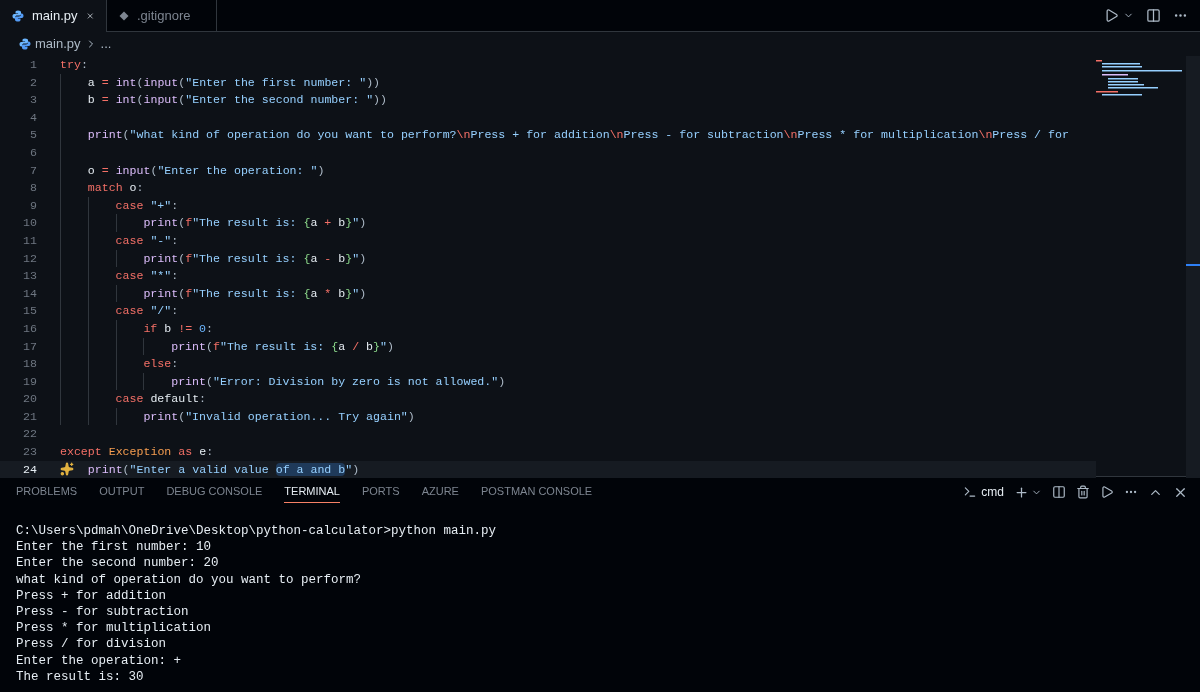  I want to click on terminal-icon, so click(970, 492).